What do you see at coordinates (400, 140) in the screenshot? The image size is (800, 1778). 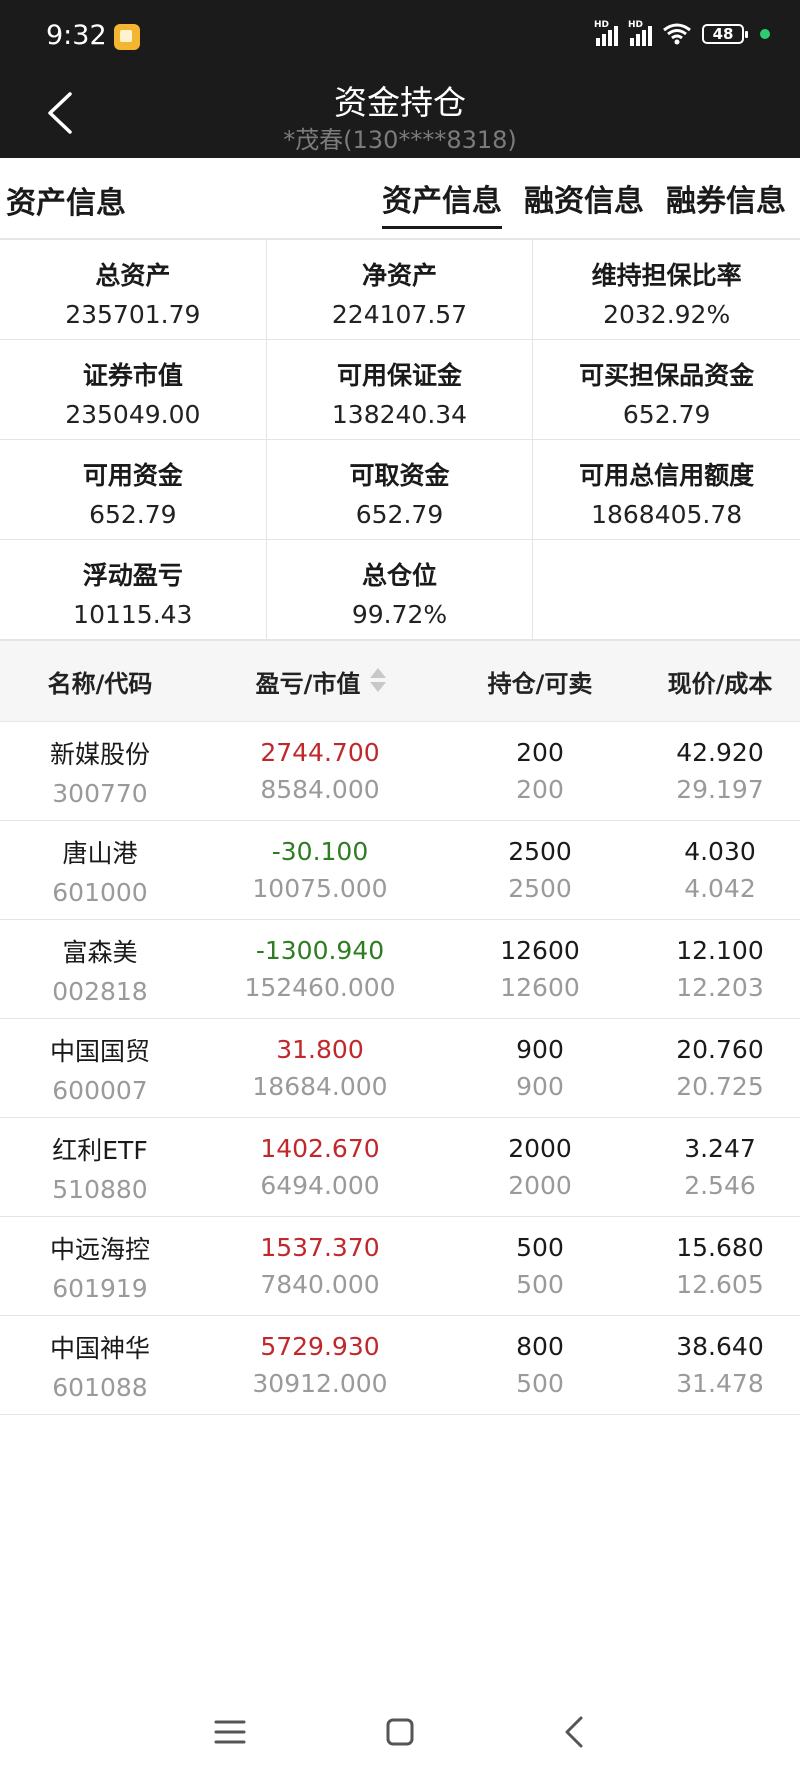 I see `account-subtitle: *茂春(130****8318)` at bounding box center [400, 140].